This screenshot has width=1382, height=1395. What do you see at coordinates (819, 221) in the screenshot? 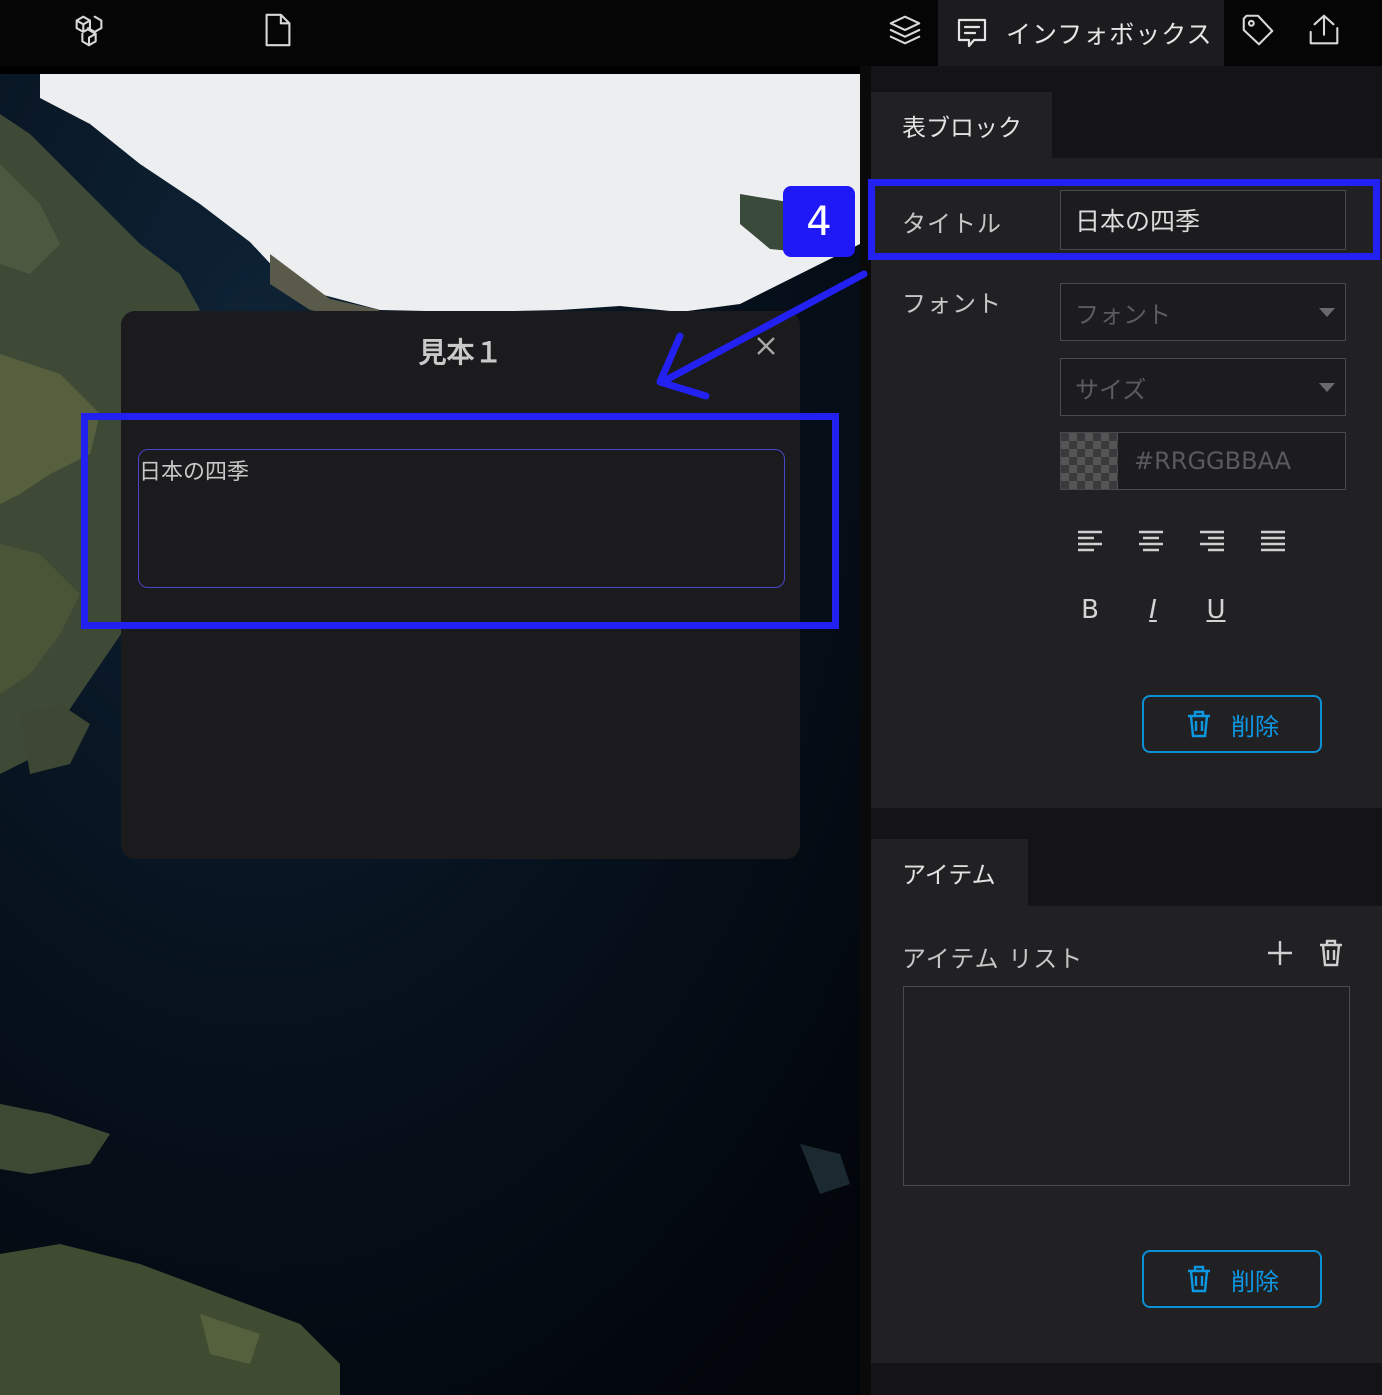
I see `step-badge: 4` at bounding box center [819, 221].